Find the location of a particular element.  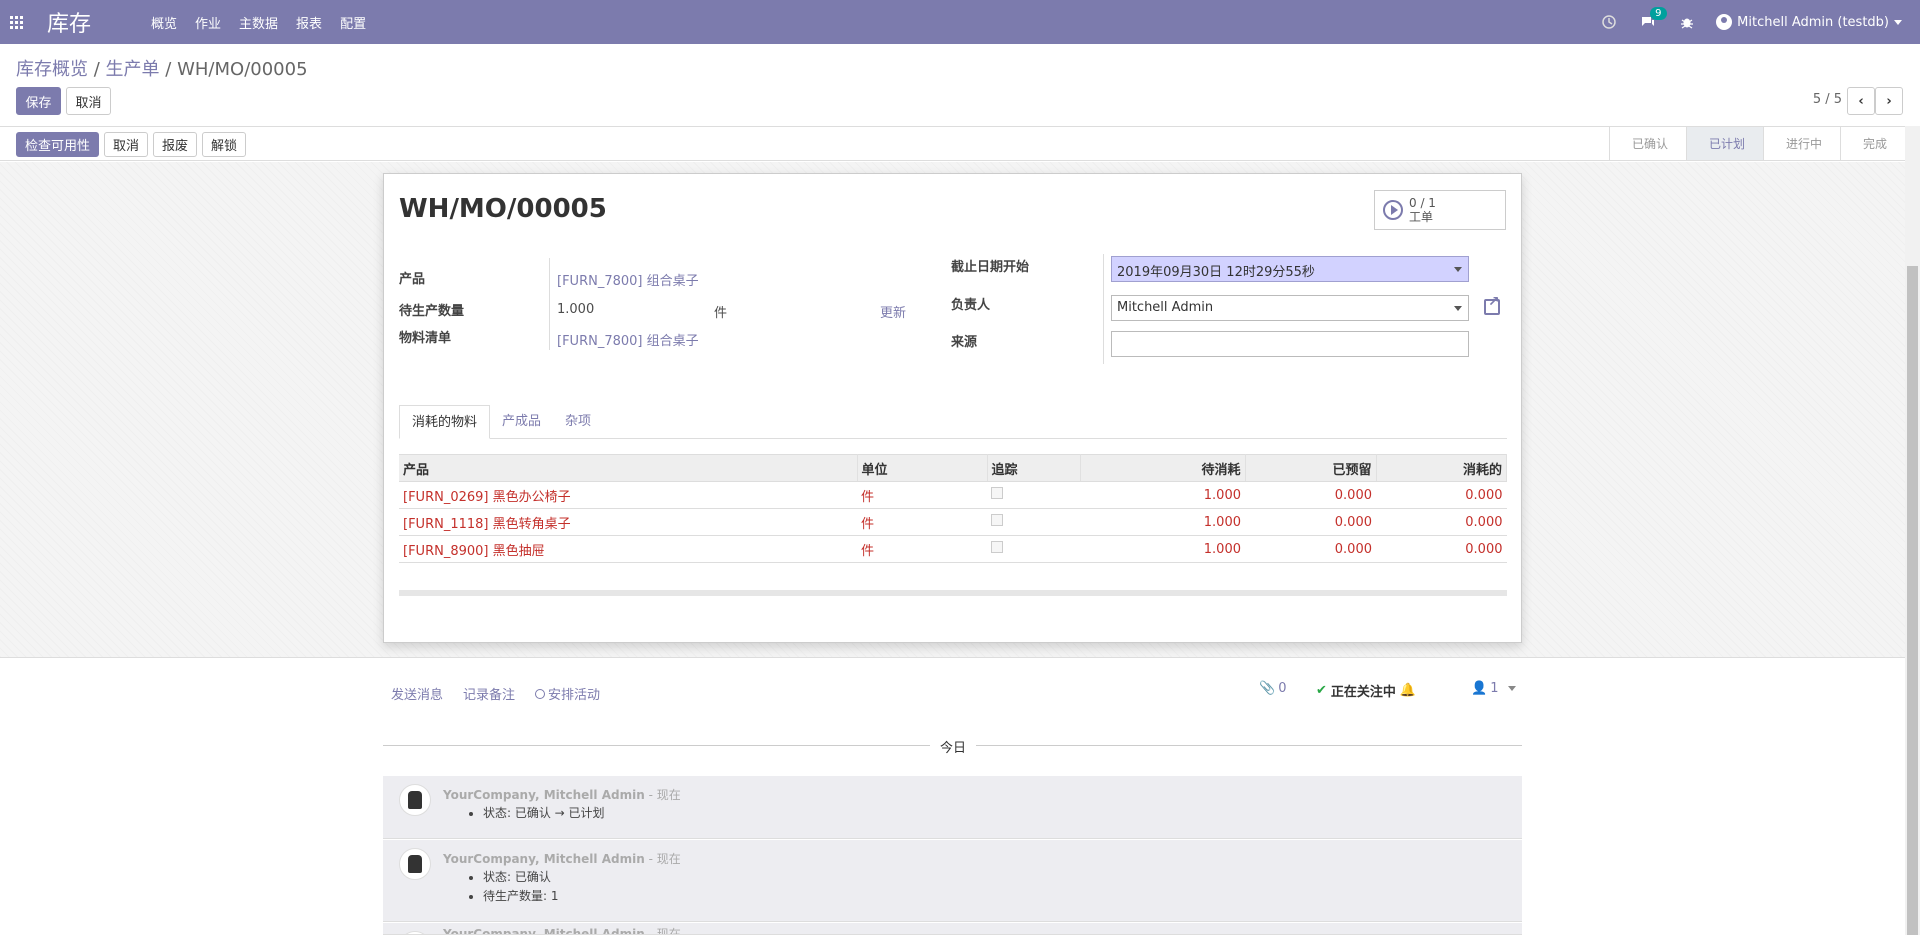

row-product: [FURN_1118] 黑色转角桌子 is located at coordinates (628, 522).